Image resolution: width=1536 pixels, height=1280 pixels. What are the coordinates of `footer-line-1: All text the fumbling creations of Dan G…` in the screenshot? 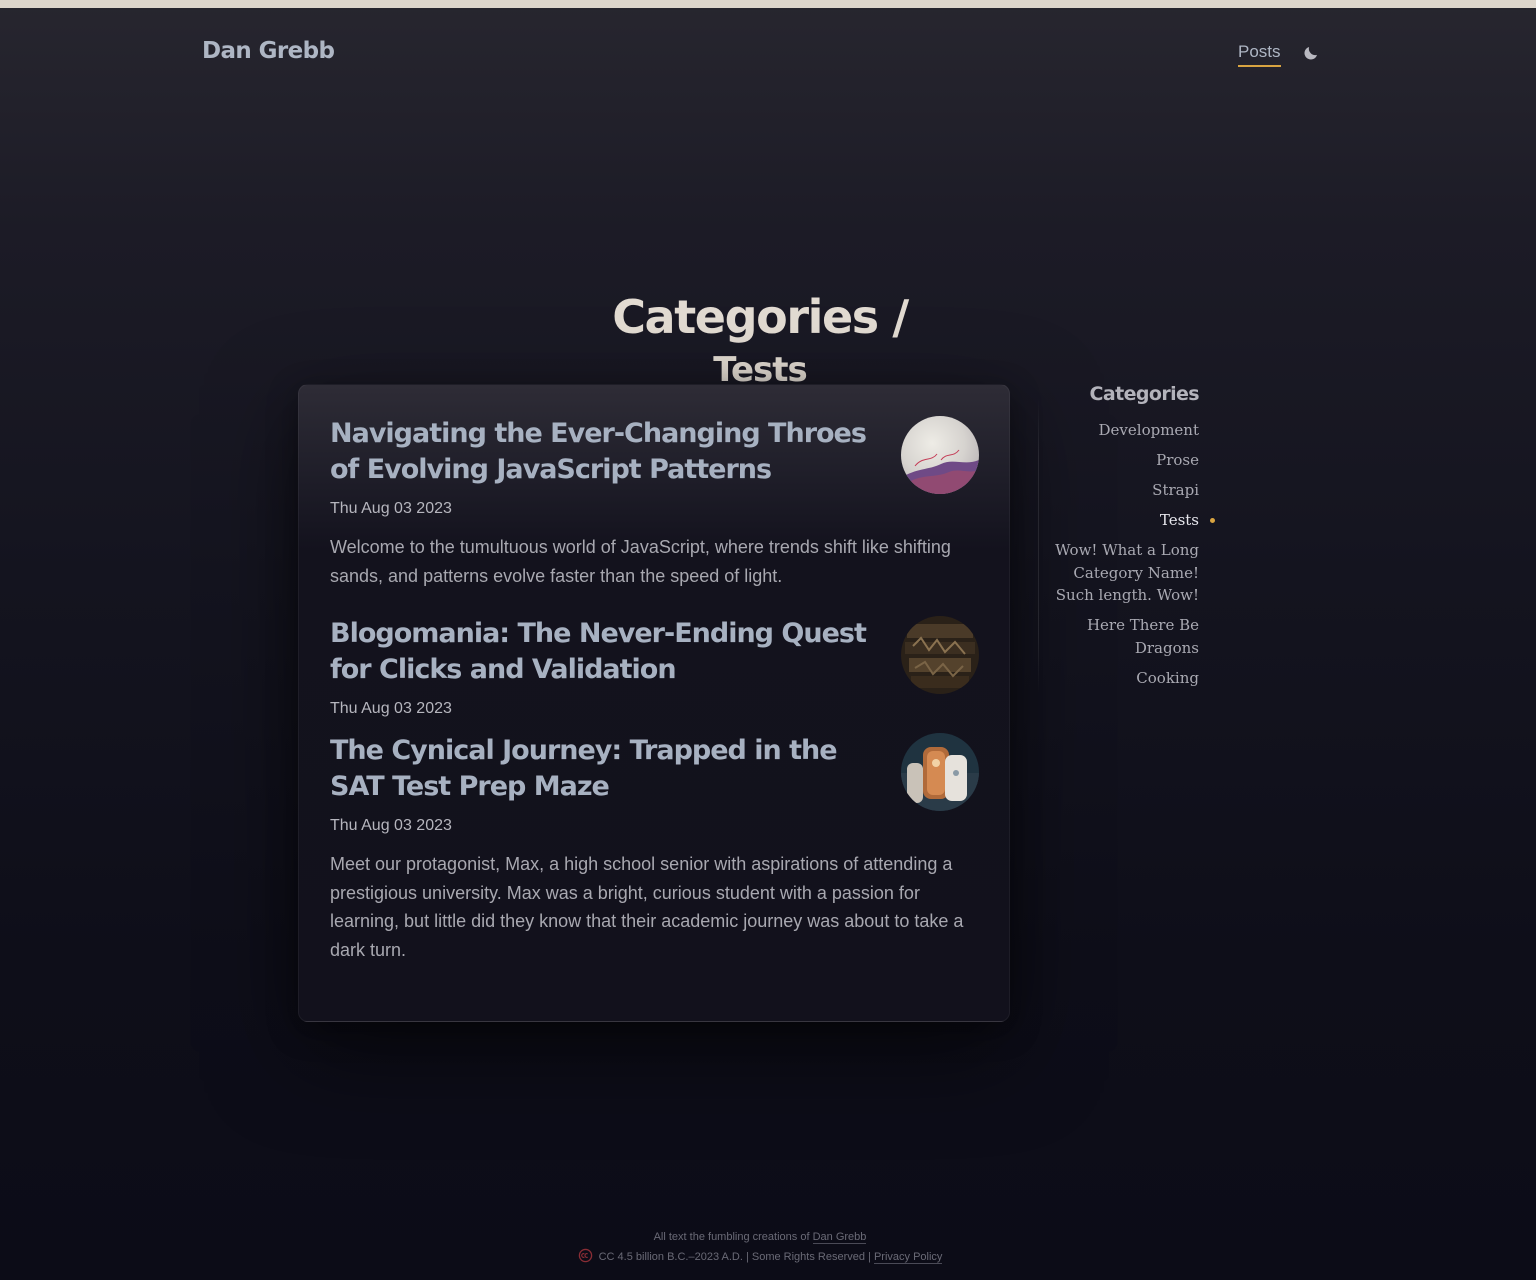 It's located at (760, 1237).